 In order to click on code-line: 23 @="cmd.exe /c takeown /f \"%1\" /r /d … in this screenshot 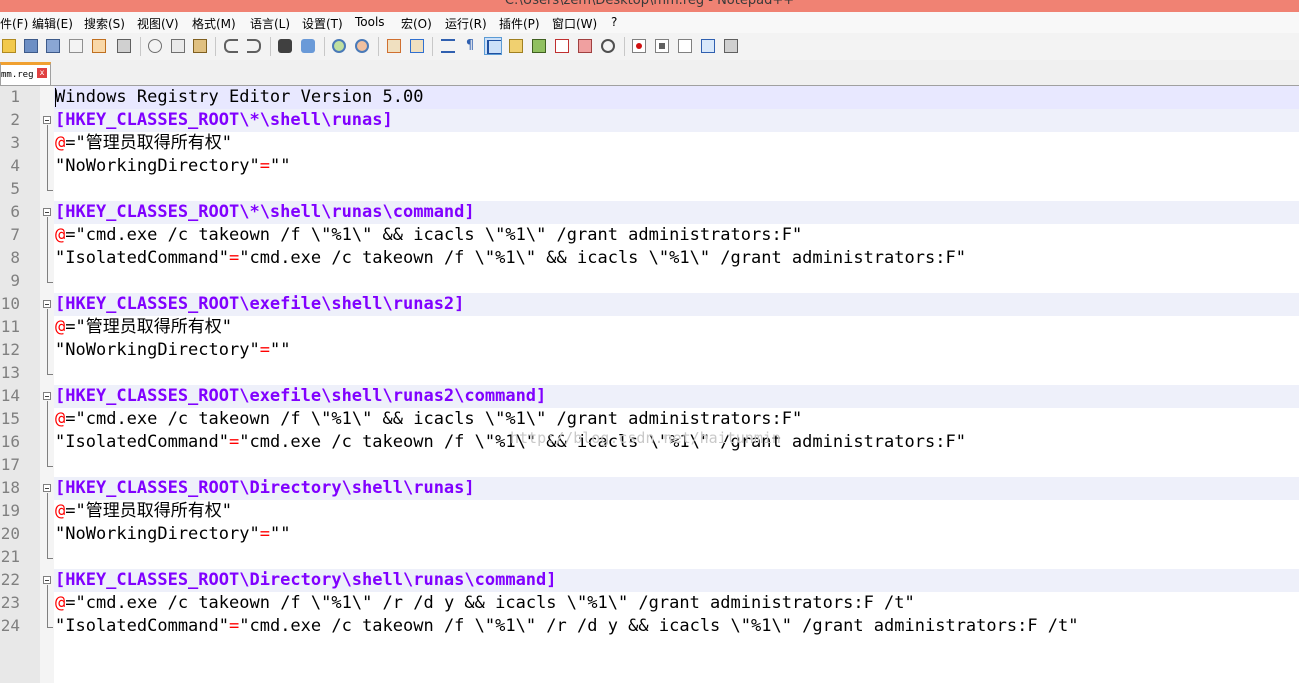, I will do `click(649, 603)`.